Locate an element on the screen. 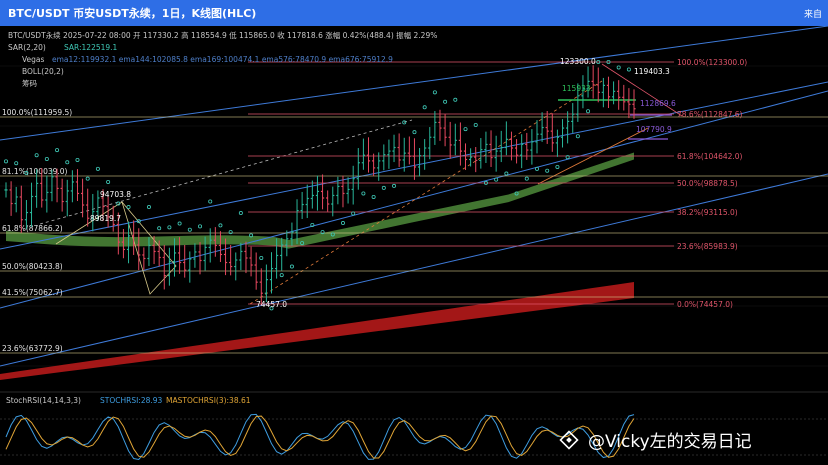 The image size is (828, 465). stochrsi-k: STOCHRSI:28.93 is located at coordinates (131, 400).